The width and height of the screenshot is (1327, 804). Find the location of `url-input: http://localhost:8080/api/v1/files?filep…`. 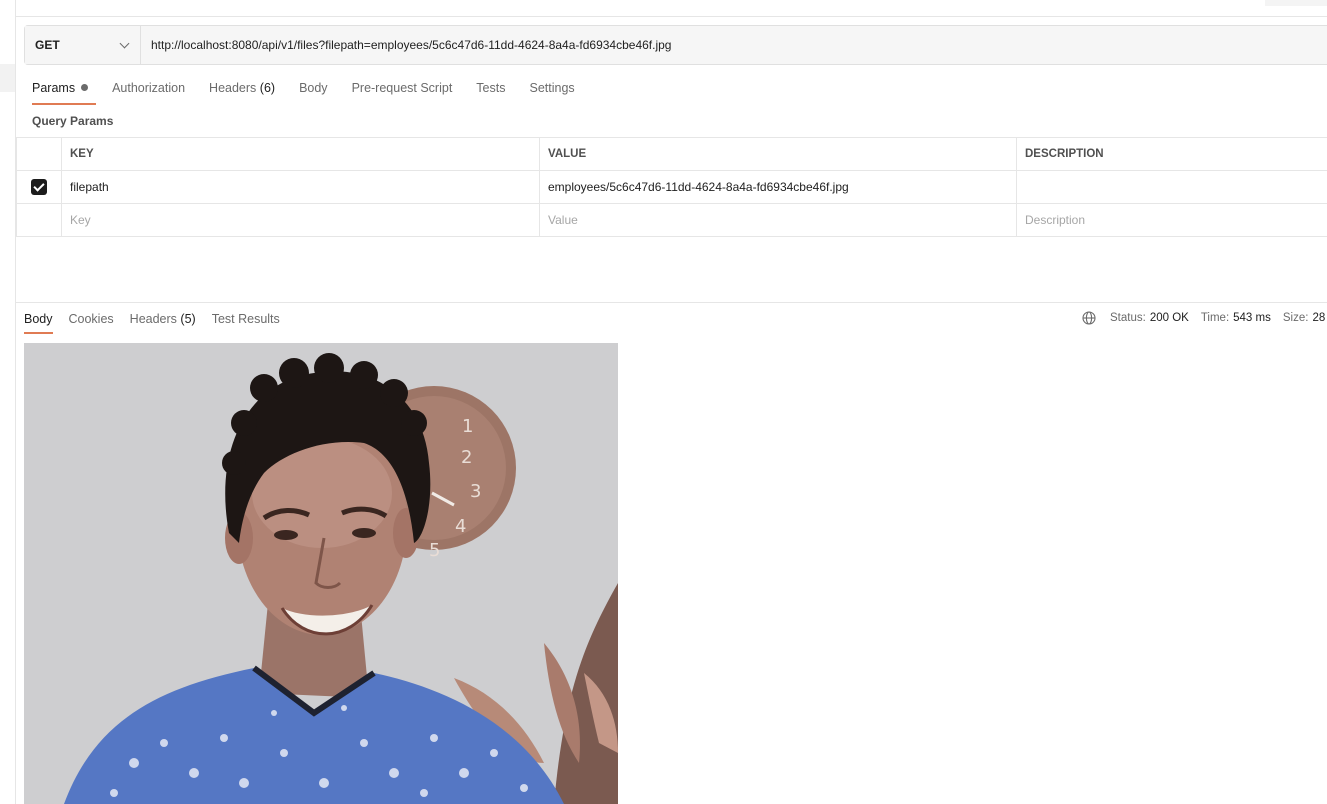

url-input: http://localhost:8080/api/v1/files?filep… is located at coordinates (734, 45).